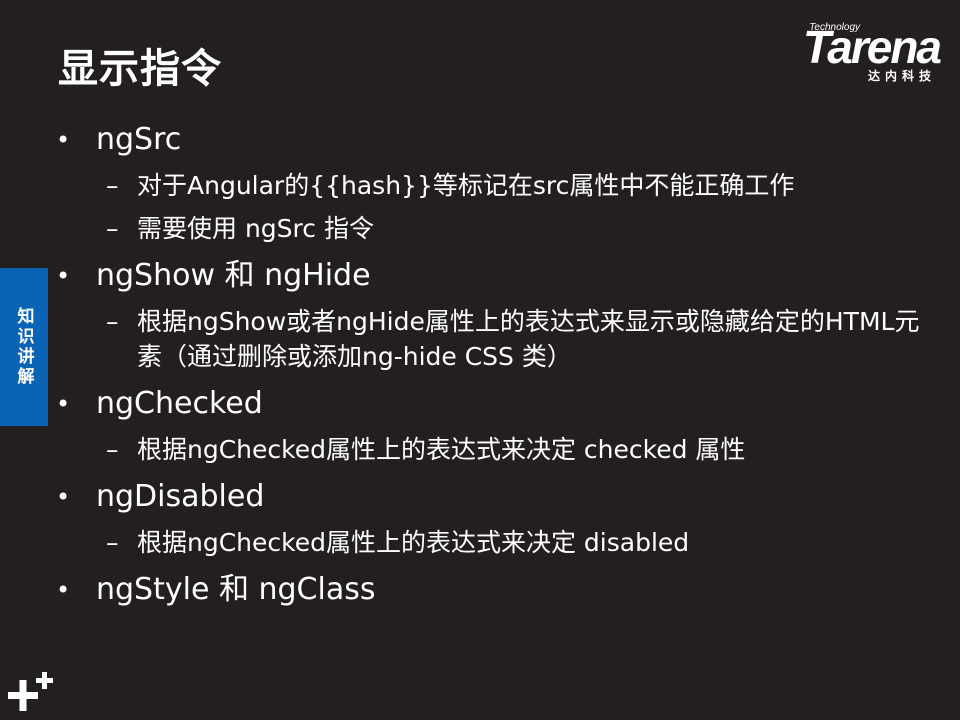  I want to click on logo-chinese-name: 达内科技, so click(901, 76).